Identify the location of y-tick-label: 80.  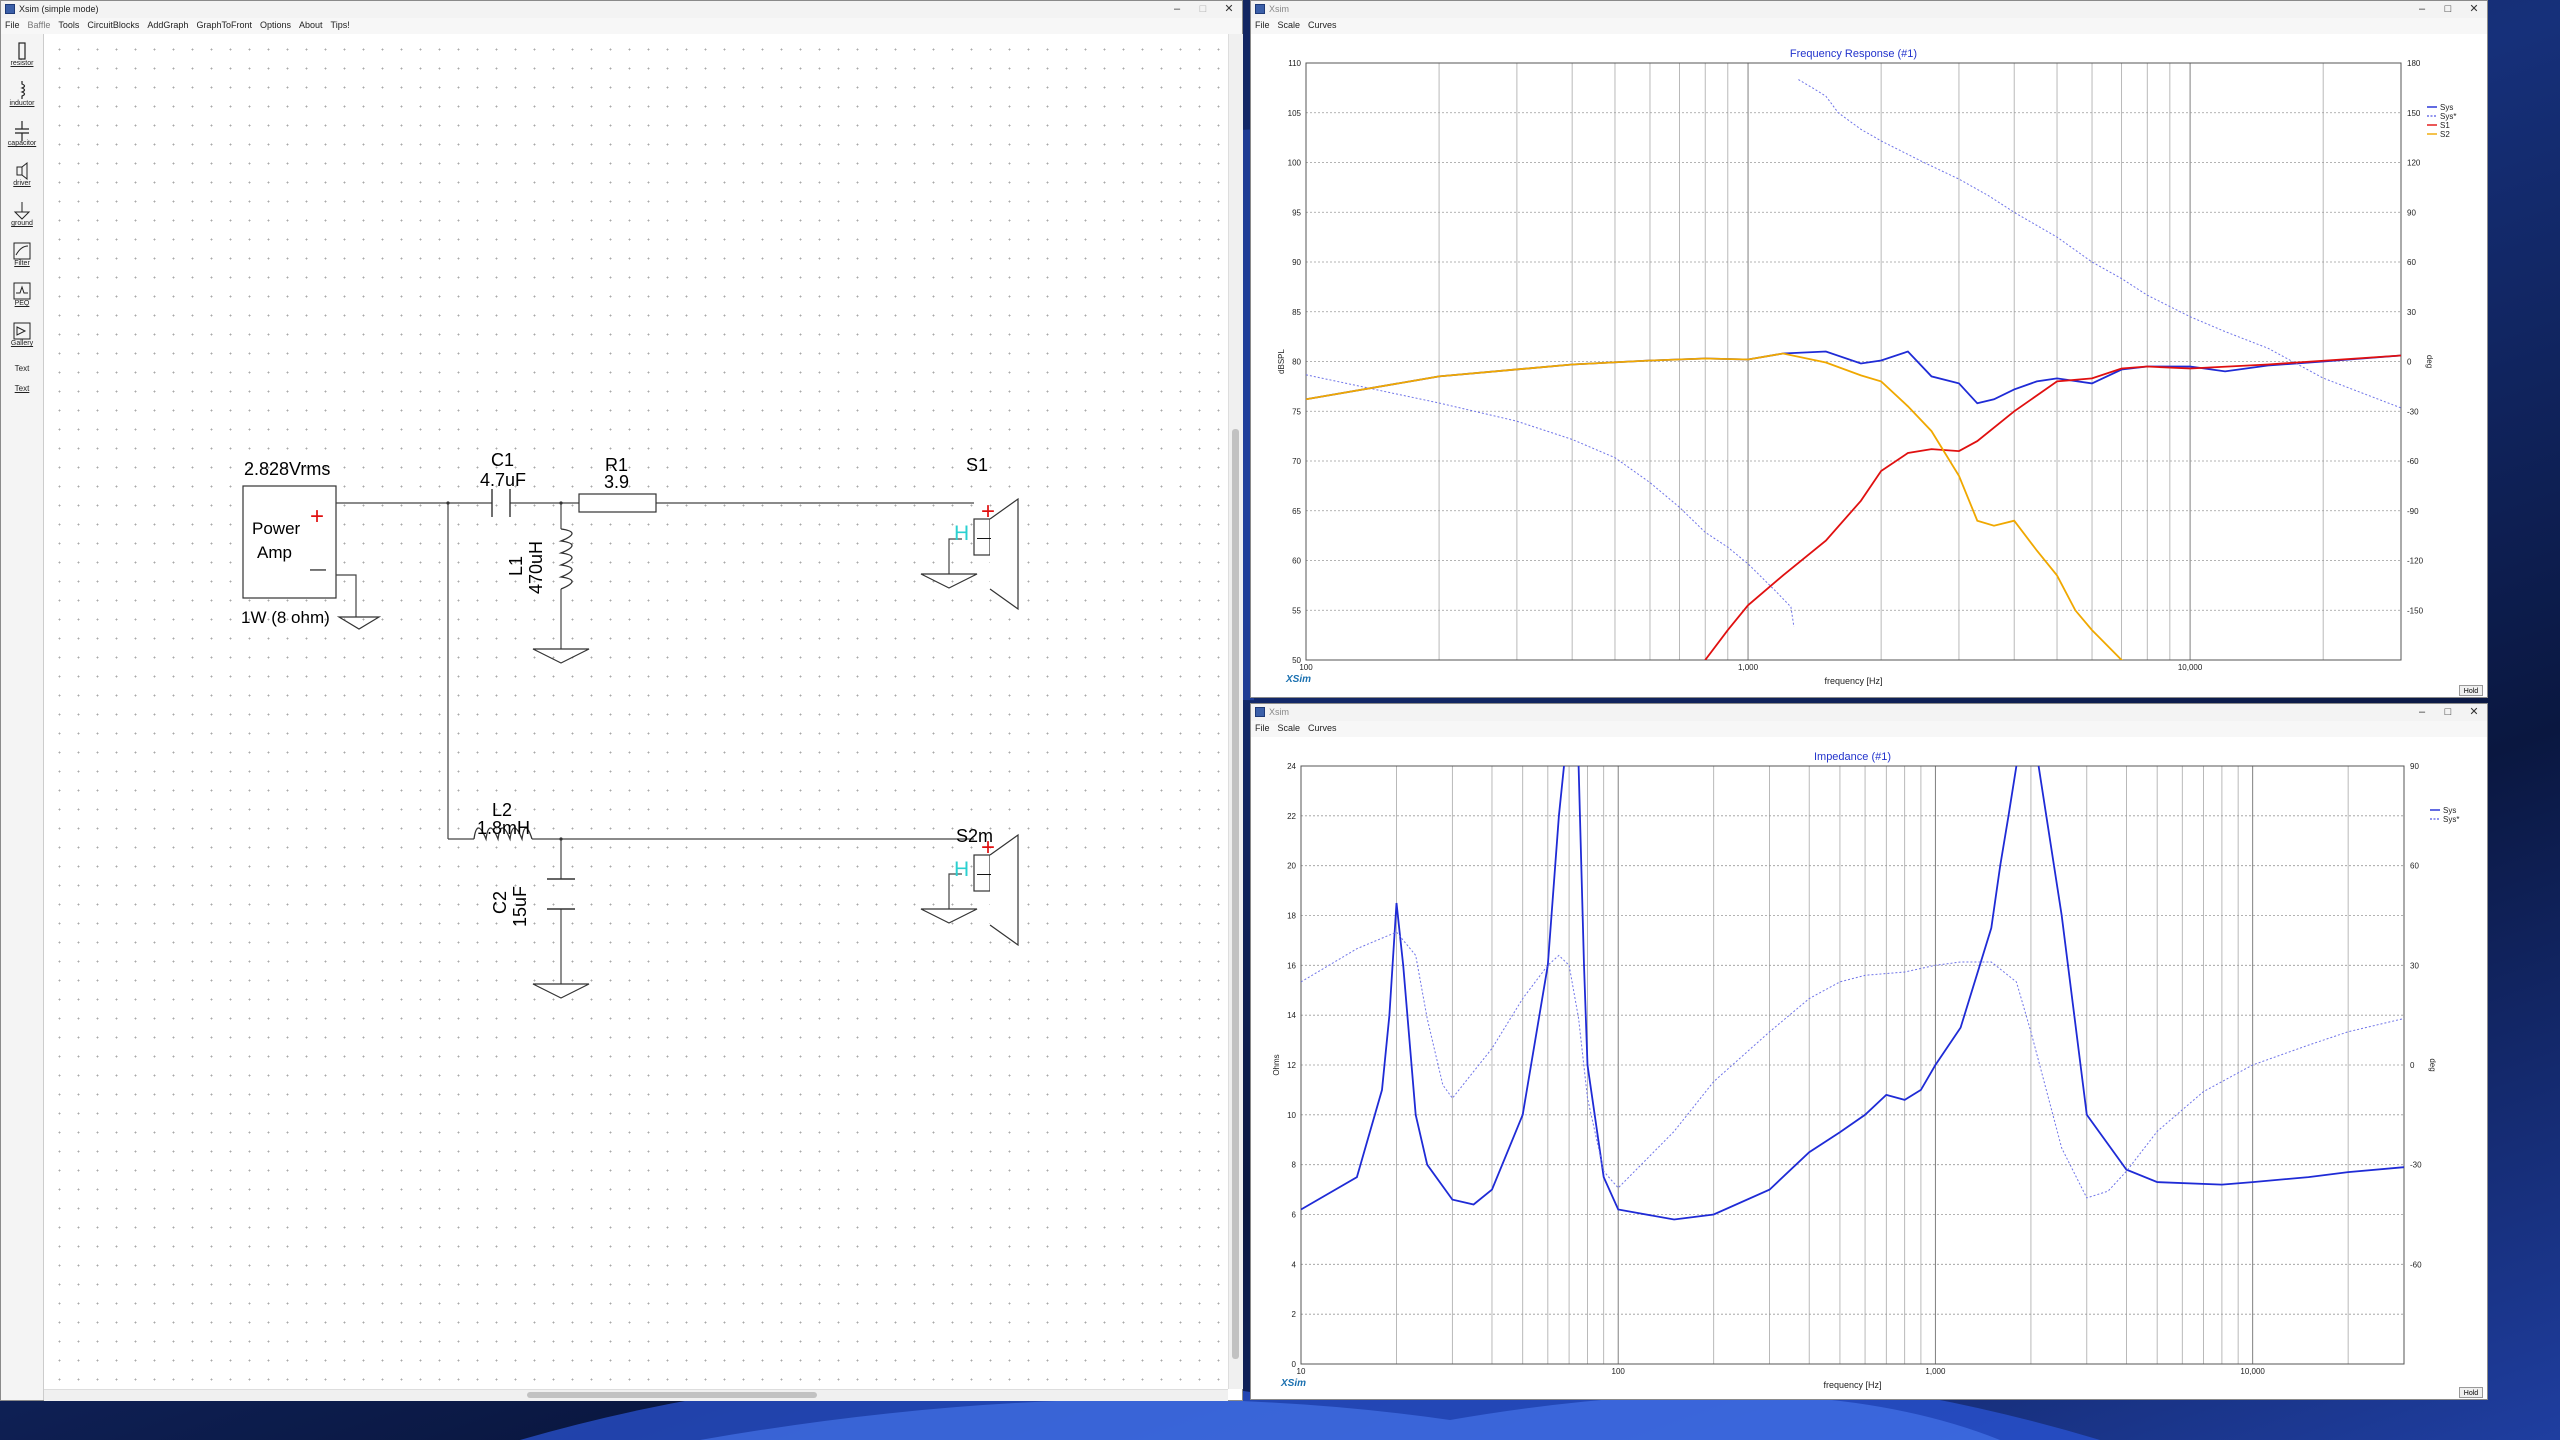
(1296, 362).